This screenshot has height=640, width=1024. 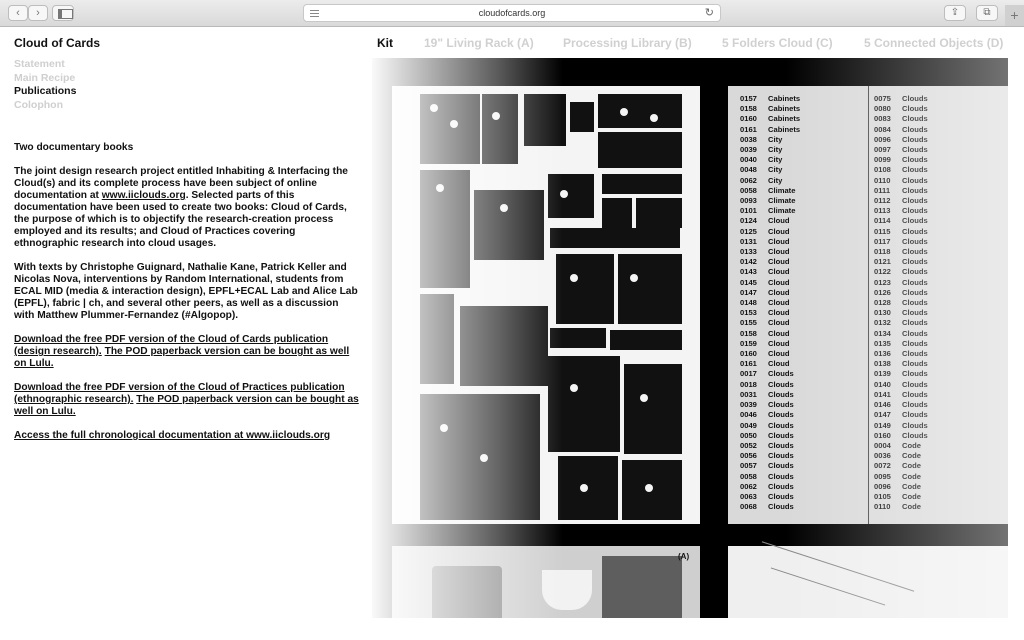 What do you see at coordinates (38, 13) in the screenshot?
I see `forward-icon: ›` at bounding box center [38, 13].